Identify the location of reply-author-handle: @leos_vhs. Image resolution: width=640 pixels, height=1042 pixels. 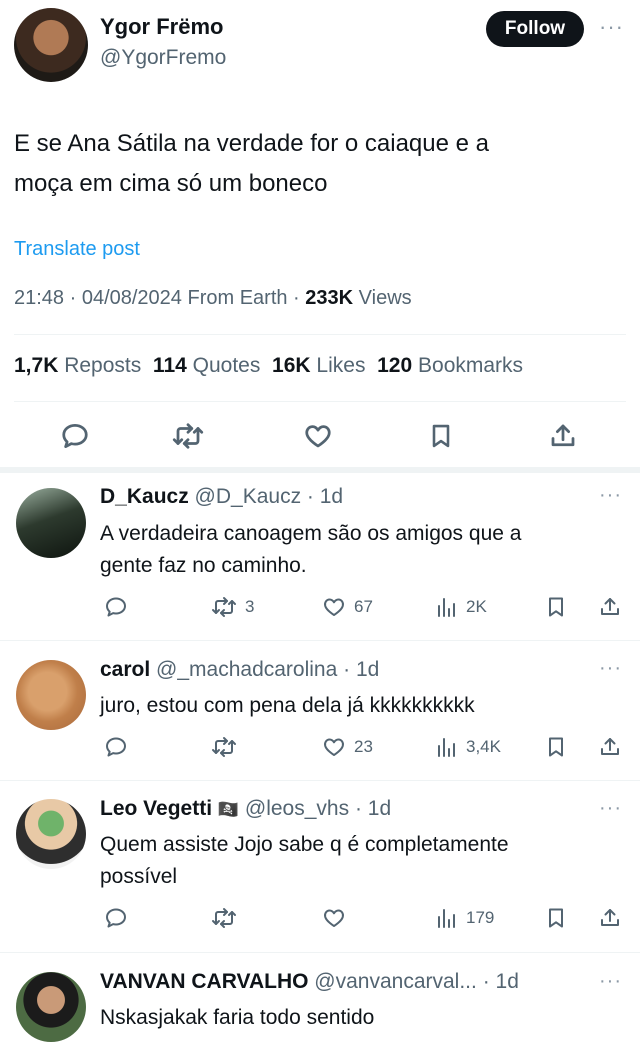
(297, 808).